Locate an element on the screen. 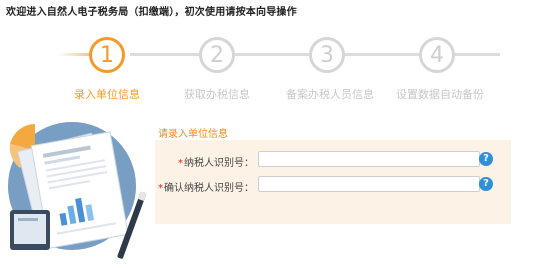  wizard-step-3-label: 备案办税人员信息 is located at coordinates (330, 94).